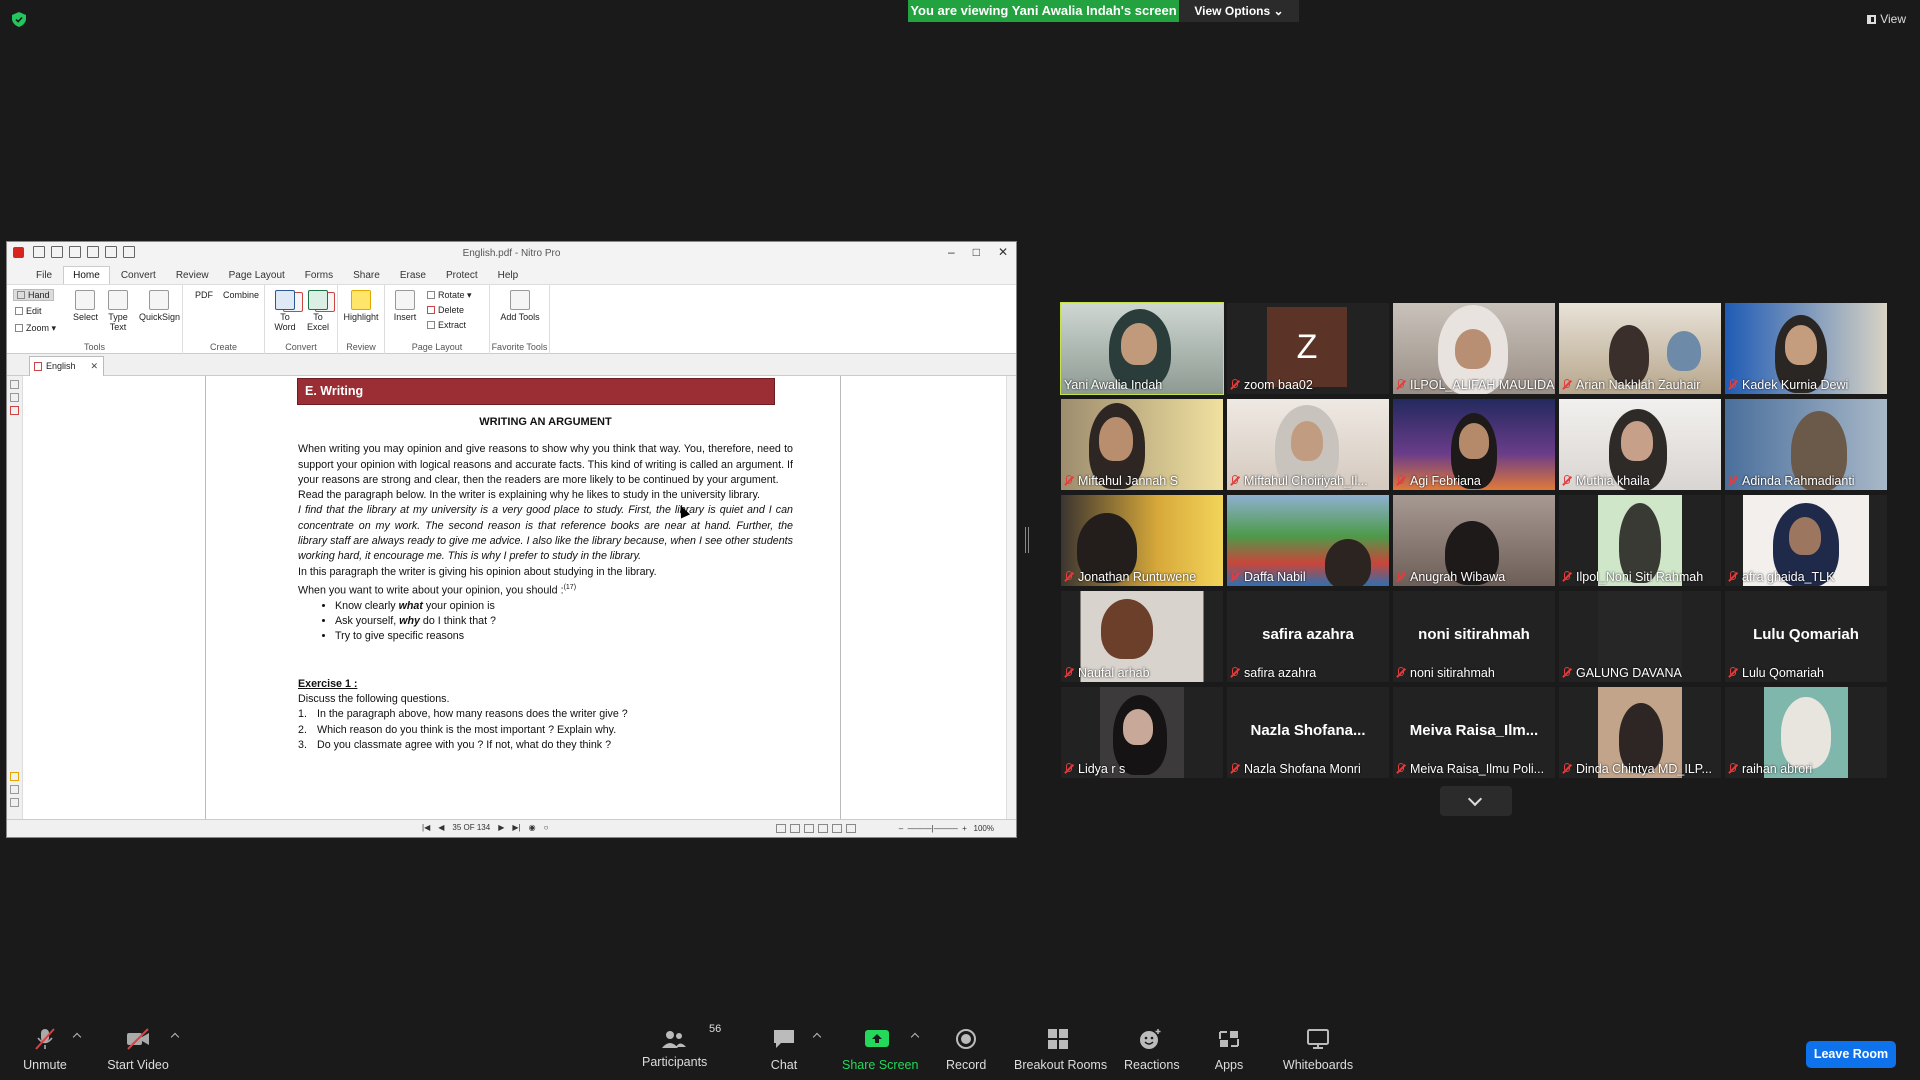 Image resolution: width=1920 pixels, height=1080 pixels. What do you see at coordinates (1142, 540) in the screenshot?
I see `participant-tile: Jonathan Runtuwene` at bounding box center [1142, 540].